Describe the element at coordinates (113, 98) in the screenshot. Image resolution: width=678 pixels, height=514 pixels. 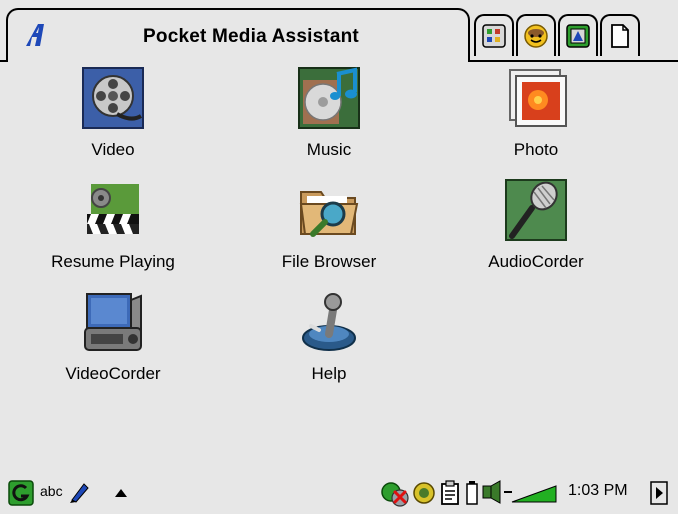
I see `film-reel-icon` at that location.